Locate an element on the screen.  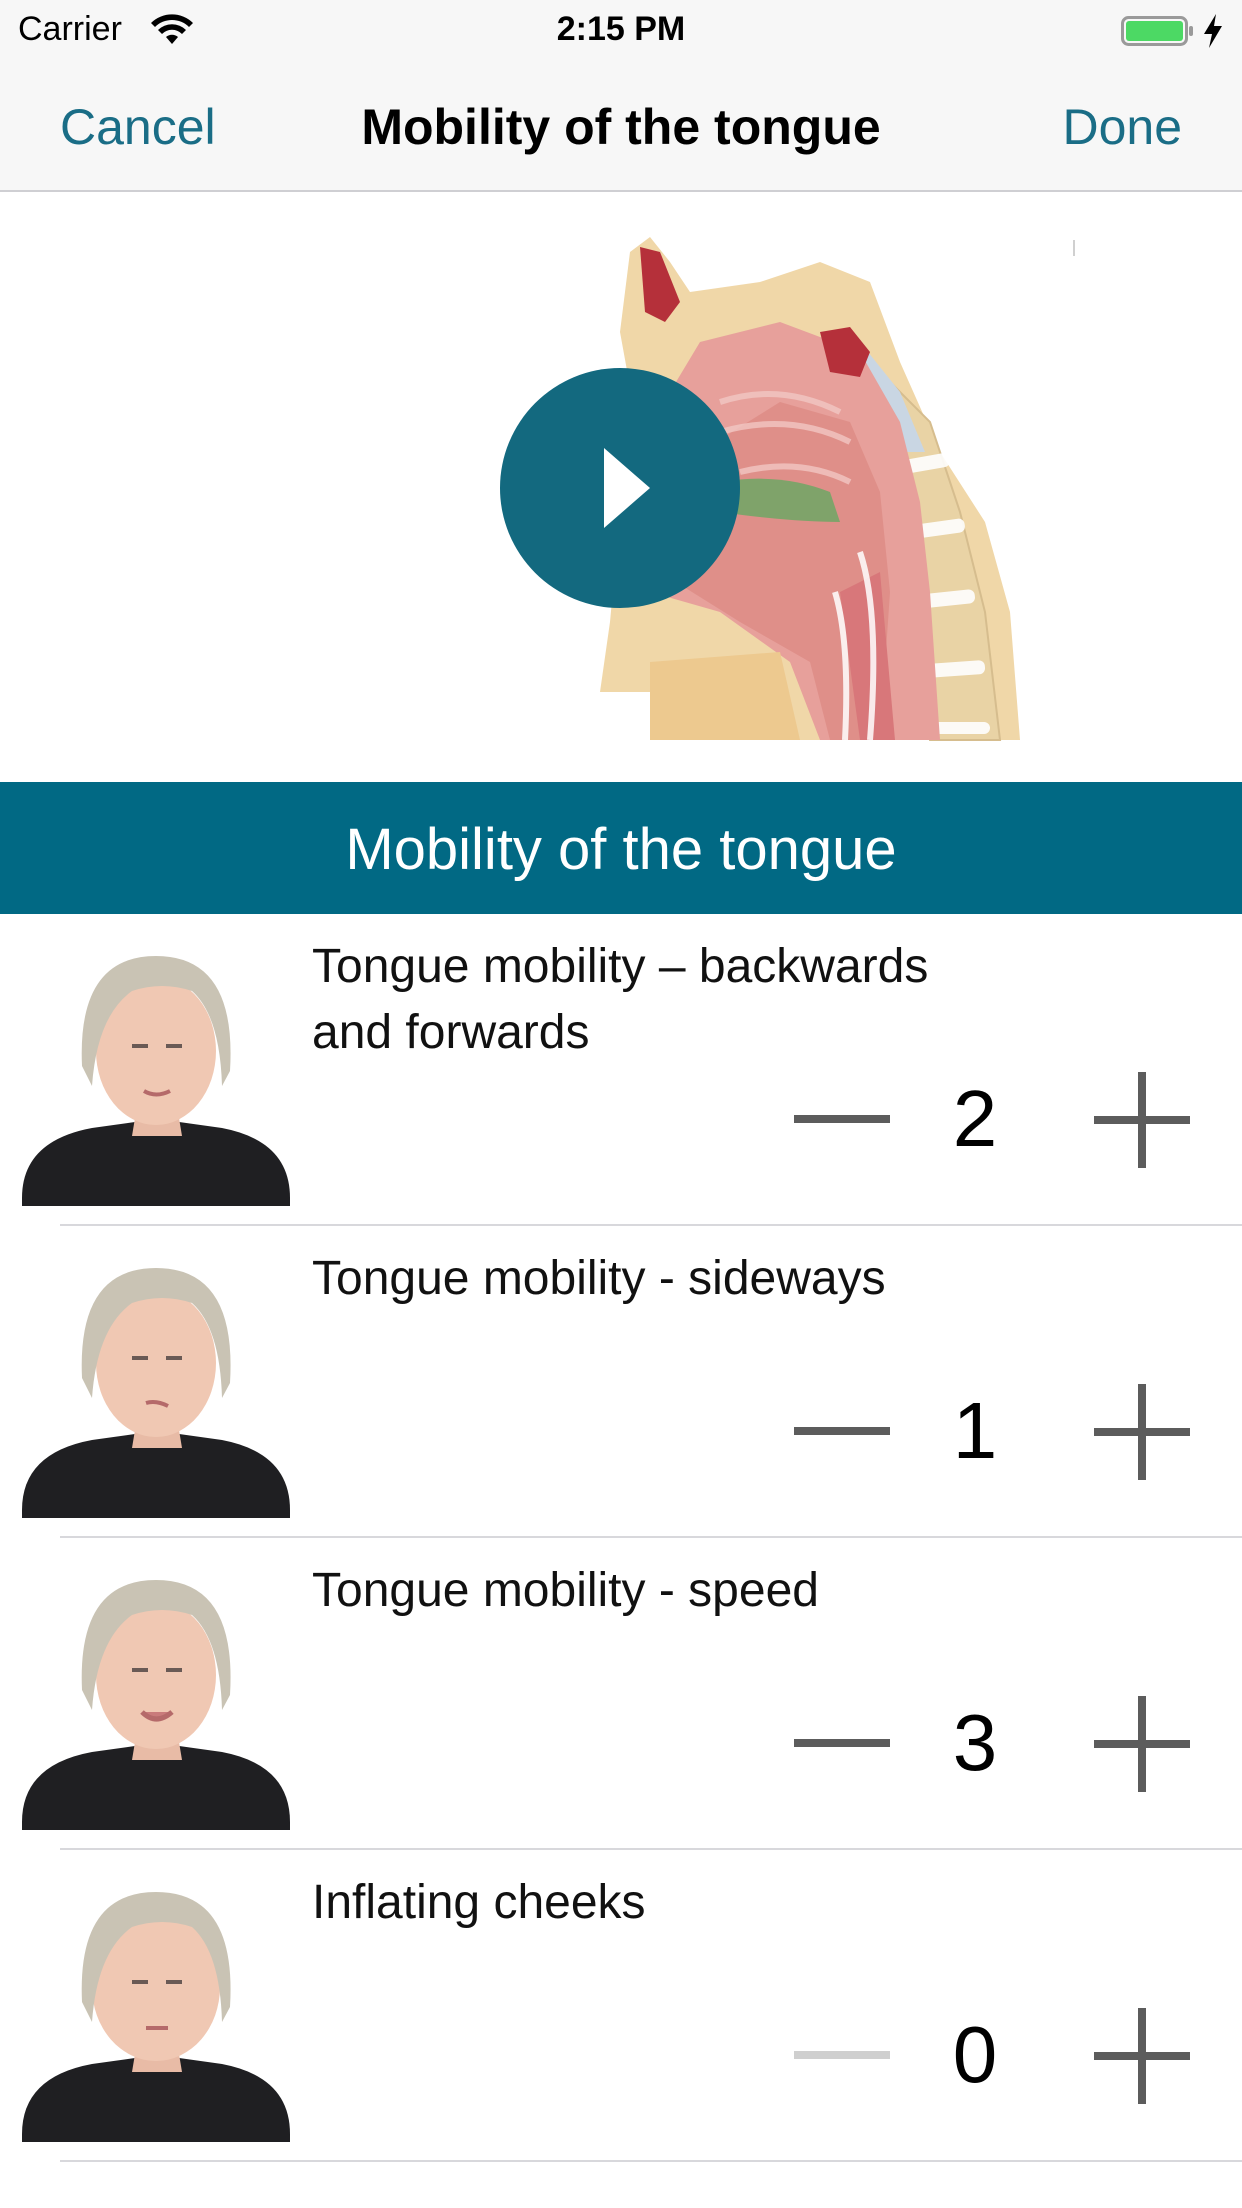
play-button is located at coordinates (620, 488).